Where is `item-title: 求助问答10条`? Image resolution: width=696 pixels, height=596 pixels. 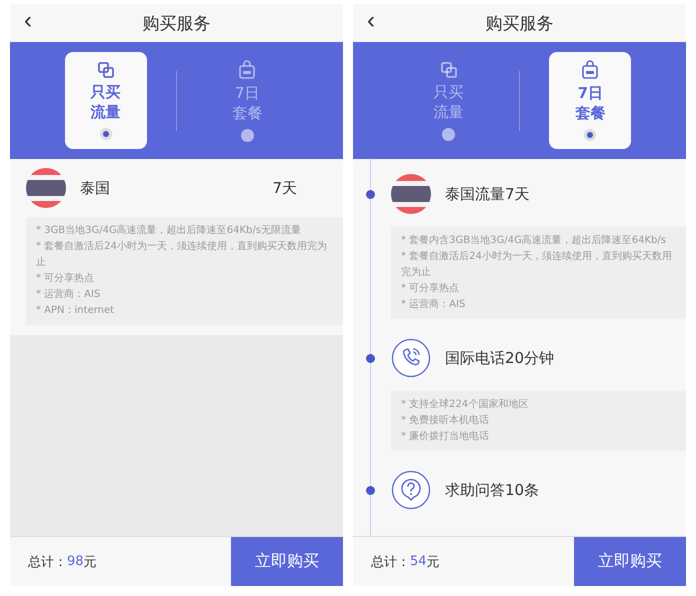 item-title: 求助问答10条 is located at coordinates (492, 490).